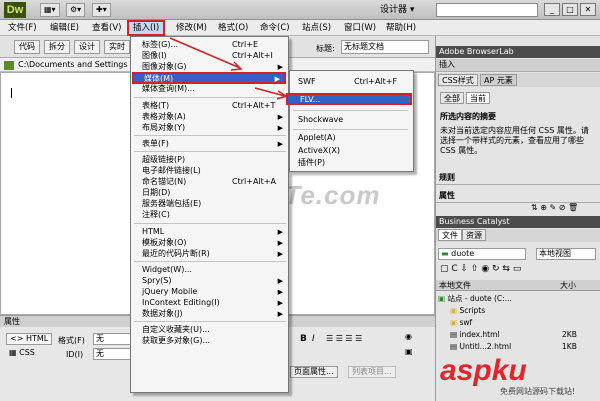 This screenshot has width=600, height=401. I want to click on annotation-arrows, so click(228, 68).